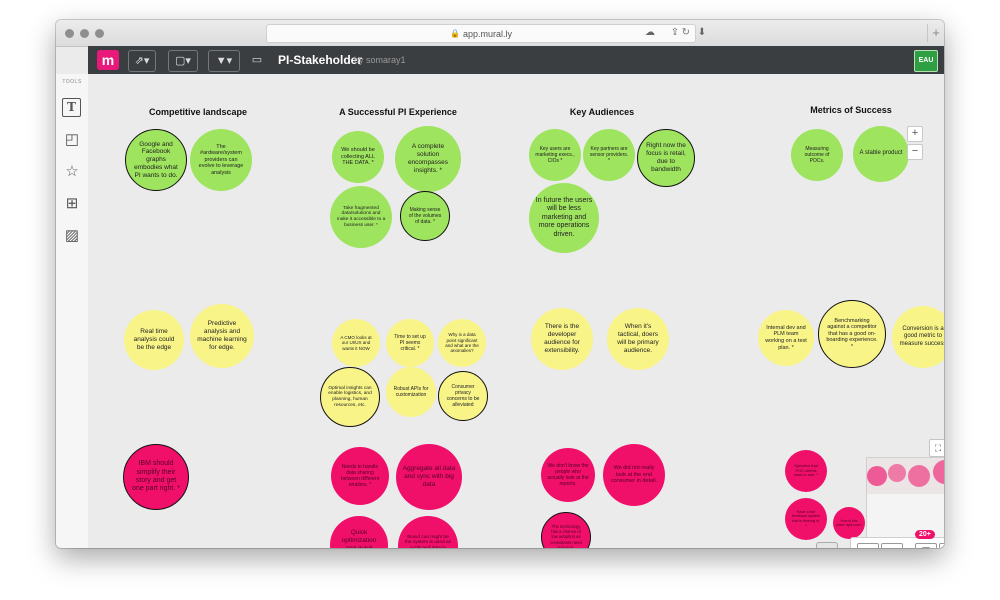 The image size is (1000, 600). Describe the element at coordinates (926, 545) in the screenshot. I see `outline-list-icon: ☰` at that location.